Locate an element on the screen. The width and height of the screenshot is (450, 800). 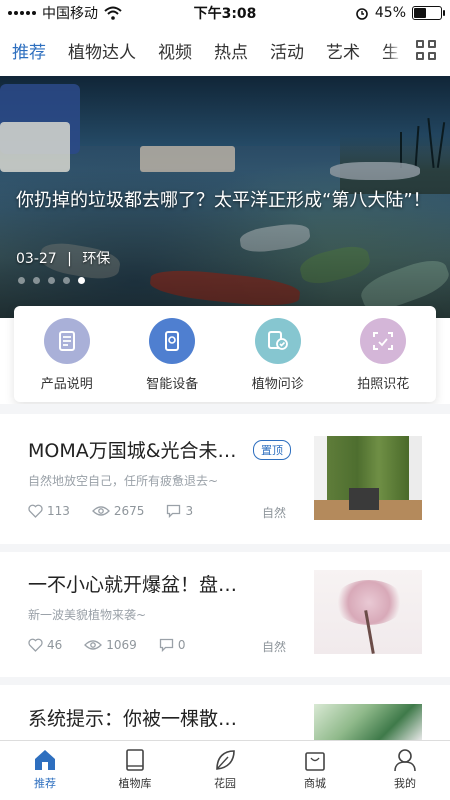
nav-recommend: 推荐 is located at coordinates (45, 770).